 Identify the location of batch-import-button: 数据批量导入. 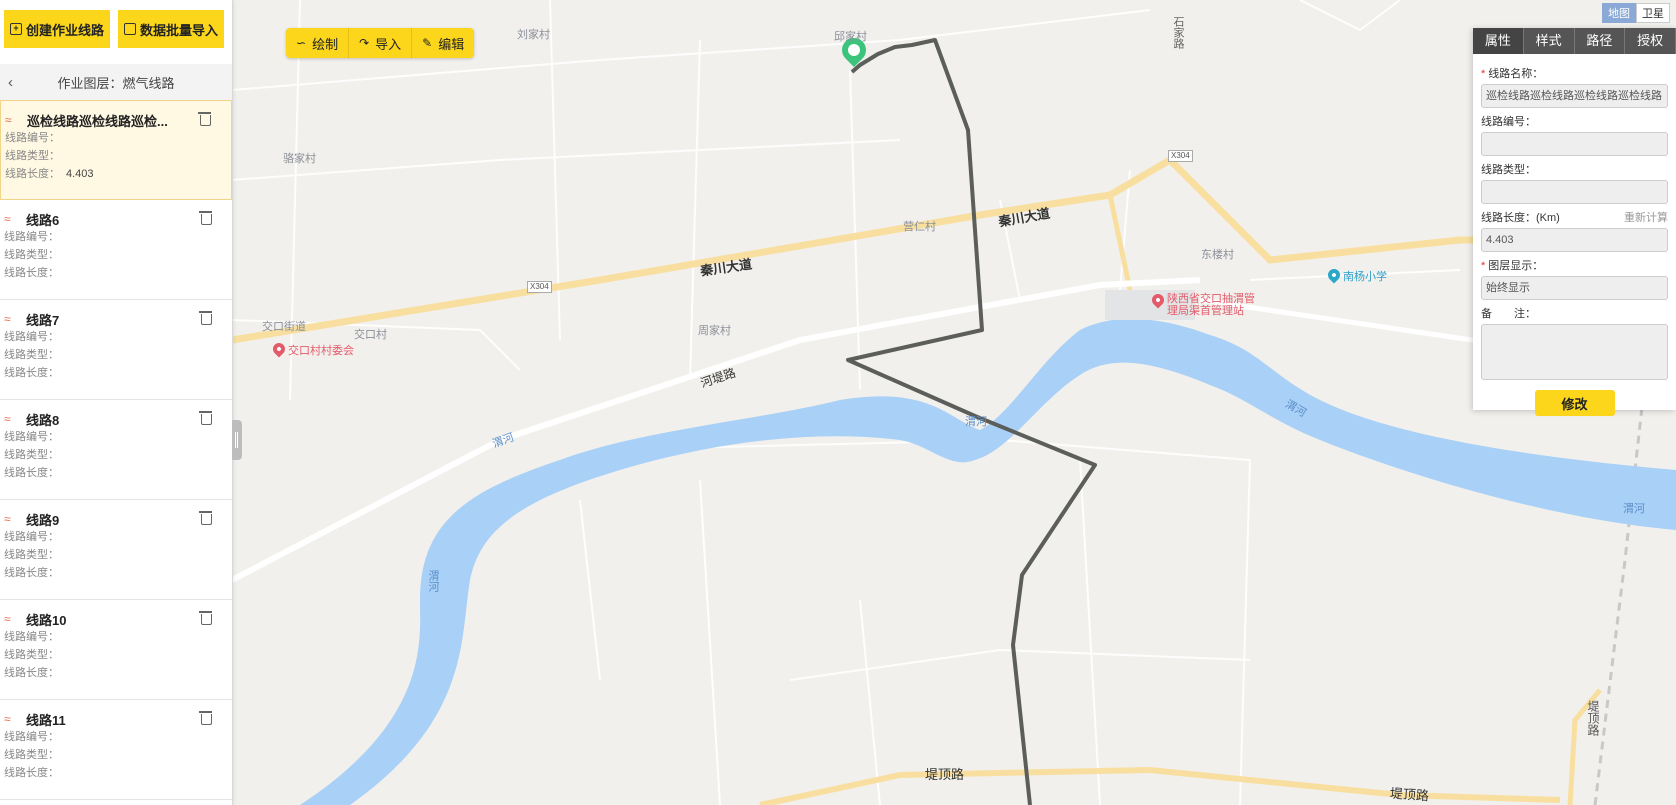
(171, 29).